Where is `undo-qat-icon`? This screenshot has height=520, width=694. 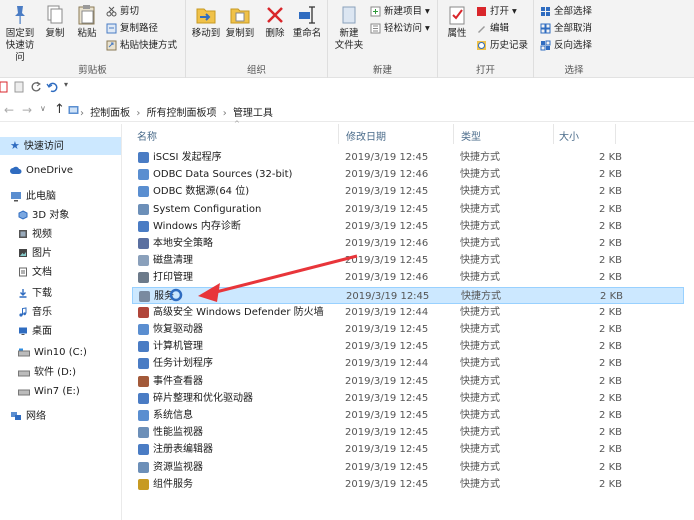 undo-qat-icon is located at coordinates (52, 87).